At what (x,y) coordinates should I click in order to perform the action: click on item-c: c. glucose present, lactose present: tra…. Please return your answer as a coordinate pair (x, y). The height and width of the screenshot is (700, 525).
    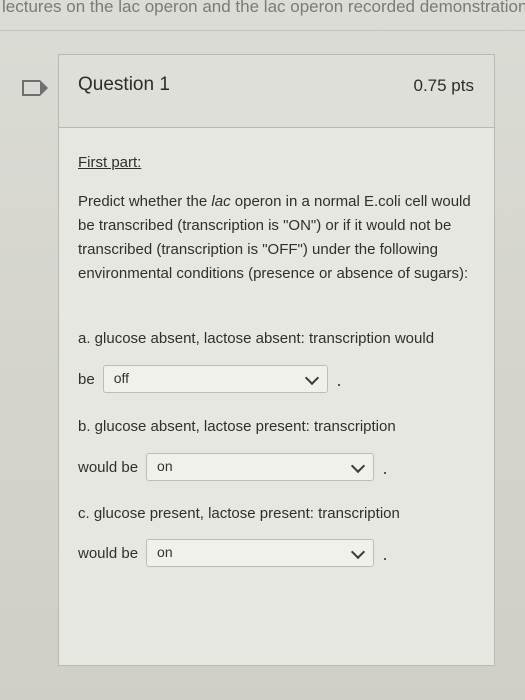
    Looking at the image, I should click on (278, 514).